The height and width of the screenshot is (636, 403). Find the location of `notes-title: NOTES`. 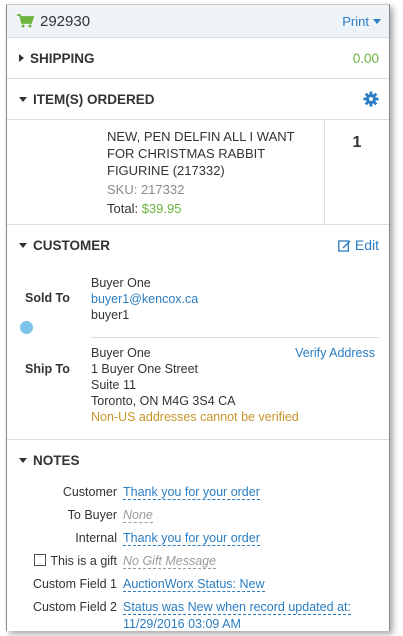

notes-title: NOTES is located at coordinates (56, 460).